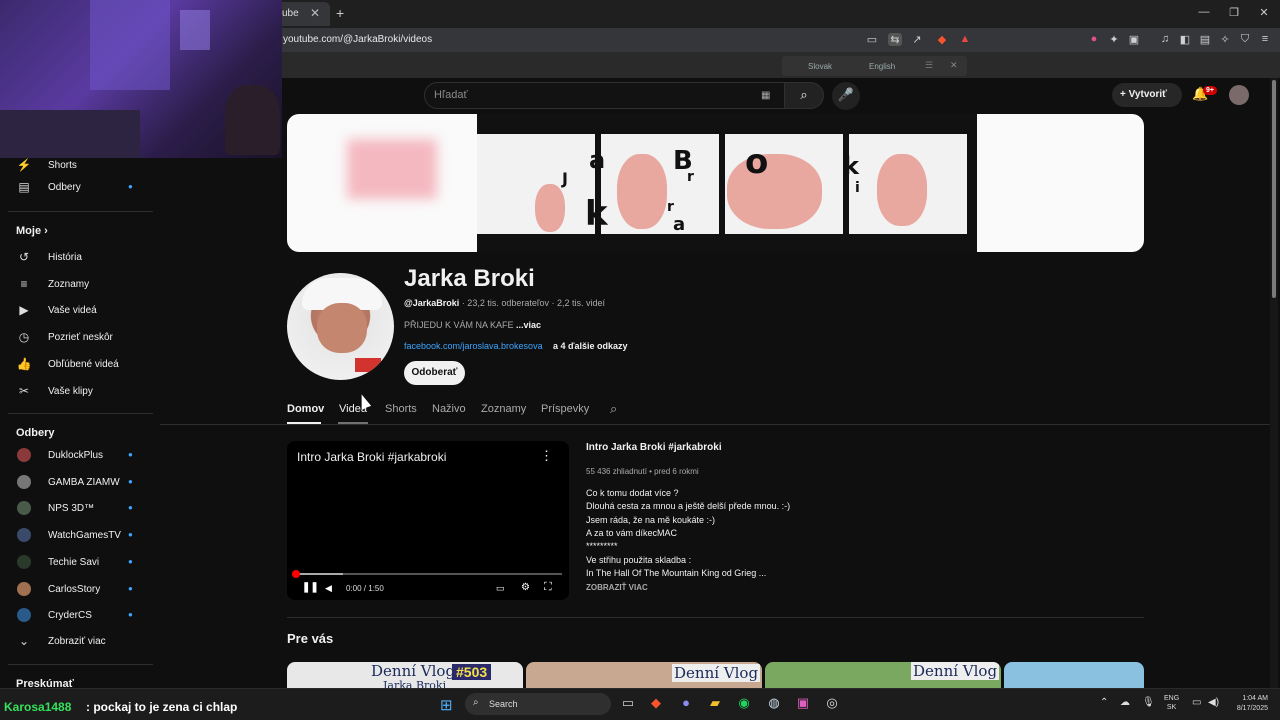  What do you see at coordinates (744, 703) in the screenshot?
I see `spotify-icon: ◉` at bounding box center [744, 703].